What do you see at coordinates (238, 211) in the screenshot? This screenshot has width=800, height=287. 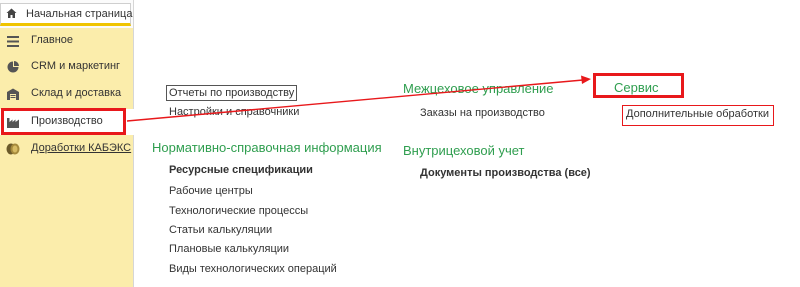 I see `link-tech-processes: Технологические процессы` at bounding box center [238, 211].